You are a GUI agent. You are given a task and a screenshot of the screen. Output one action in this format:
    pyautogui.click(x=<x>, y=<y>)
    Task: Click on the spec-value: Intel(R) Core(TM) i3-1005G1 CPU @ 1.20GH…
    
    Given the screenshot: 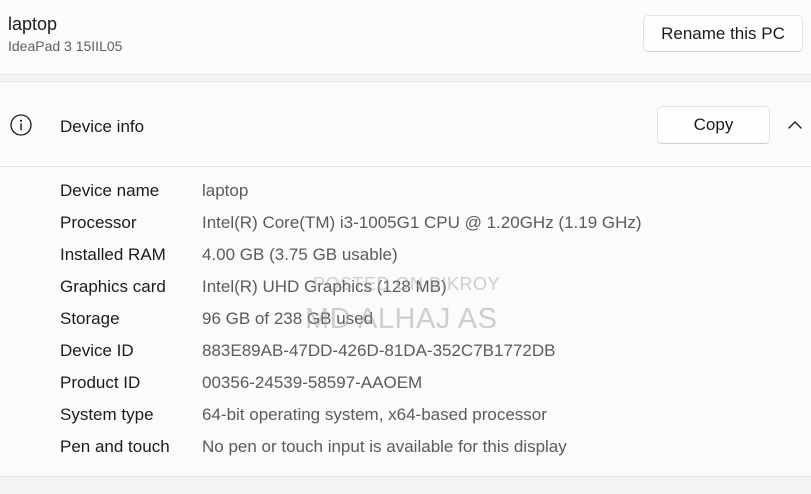 What is the action you would take?
    pyautogui.click(x=422, y=222)
    